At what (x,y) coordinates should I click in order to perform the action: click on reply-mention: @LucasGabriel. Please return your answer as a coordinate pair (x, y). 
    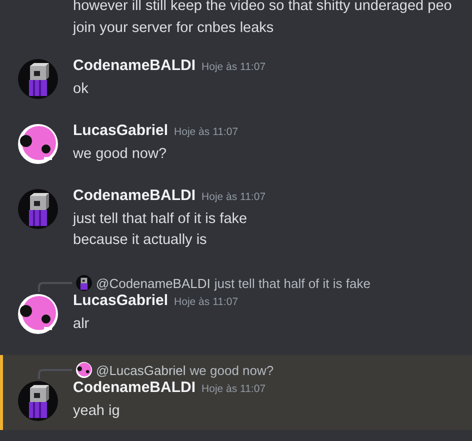
    Looking at the image, I should click on (141, 370).